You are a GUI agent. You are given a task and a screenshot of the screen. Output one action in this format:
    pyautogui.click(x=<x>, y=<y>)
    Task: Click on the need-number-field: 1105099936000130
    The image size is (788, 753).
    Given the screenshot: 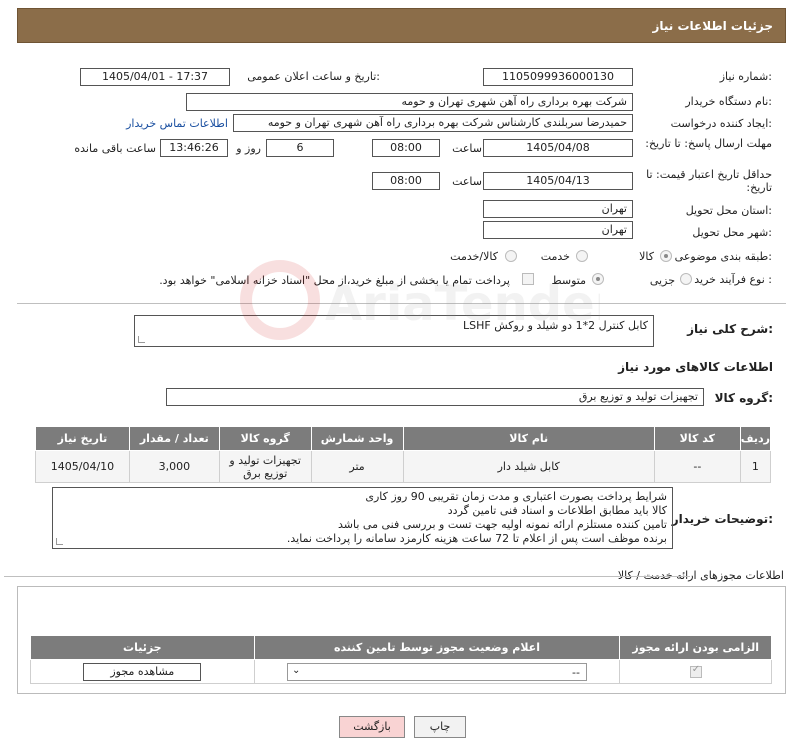 What is the action you would take?
    pyautogui.click(x=558, y=77)
    